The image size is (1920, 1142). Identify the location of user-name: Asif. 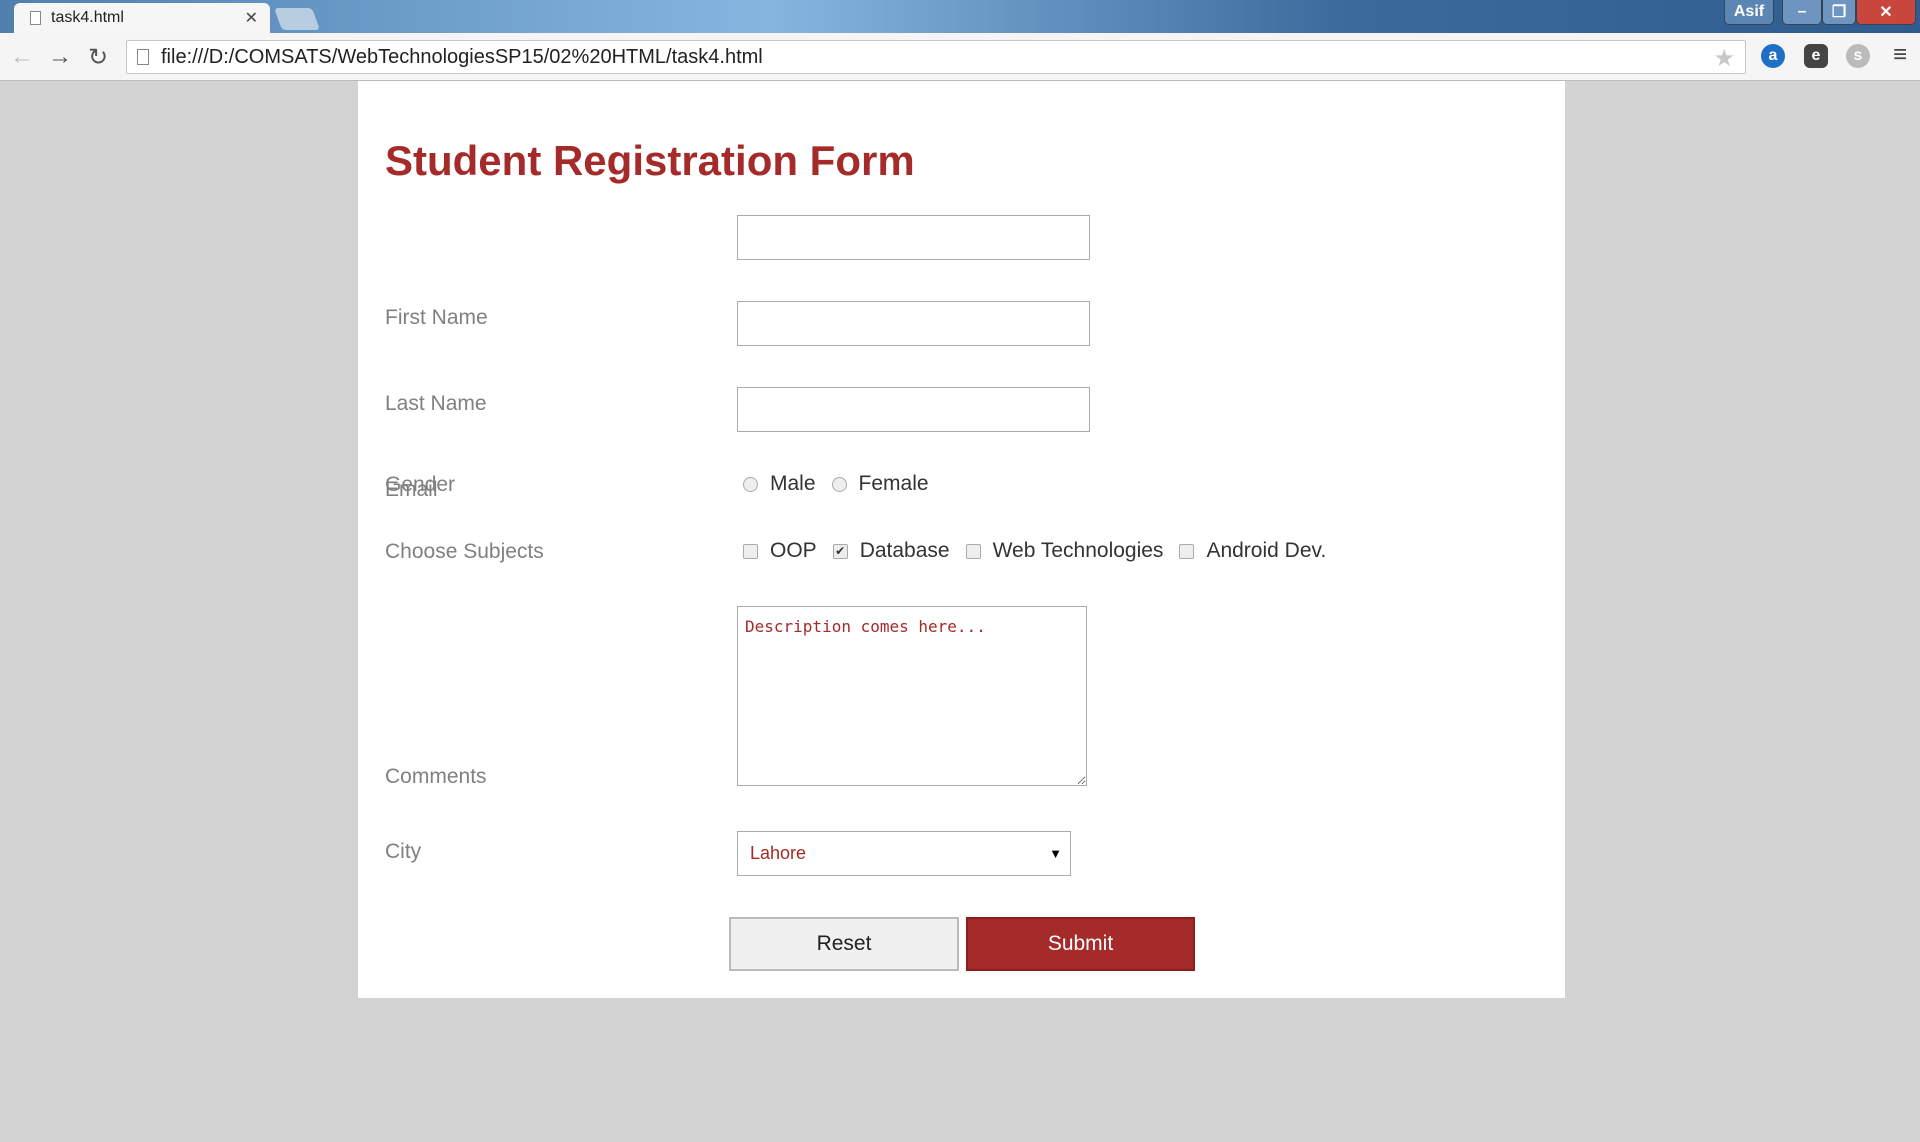
(1749, 11).